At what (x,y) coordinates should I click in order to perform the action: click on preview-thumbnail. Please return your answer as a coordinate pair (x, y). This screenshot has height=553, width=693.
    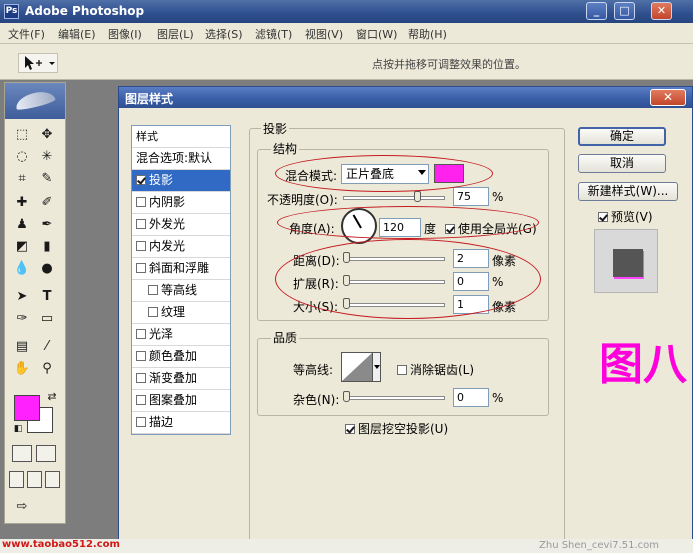
    Looking at the image, I should click on (628, 263).